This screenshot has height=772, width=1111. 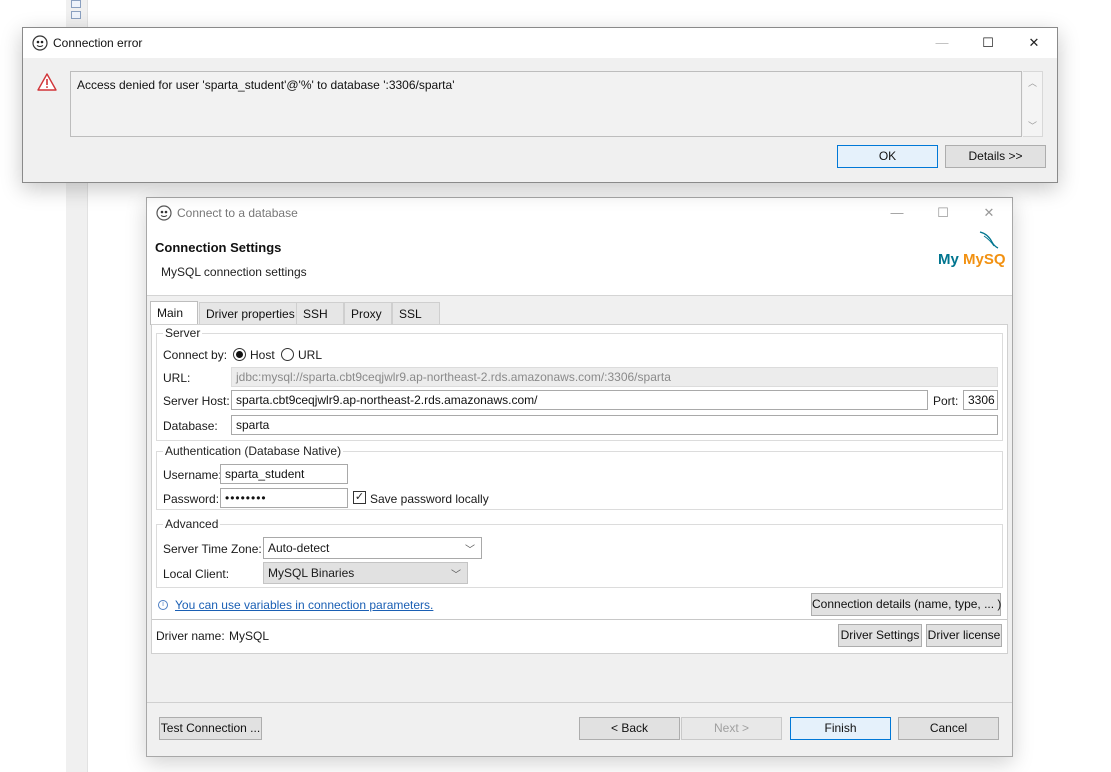 What do you see at coordinates (1032, 125) in the screenshot?
I see `scroll-down-icon: ﹀` at bounding box center [1032, 125].